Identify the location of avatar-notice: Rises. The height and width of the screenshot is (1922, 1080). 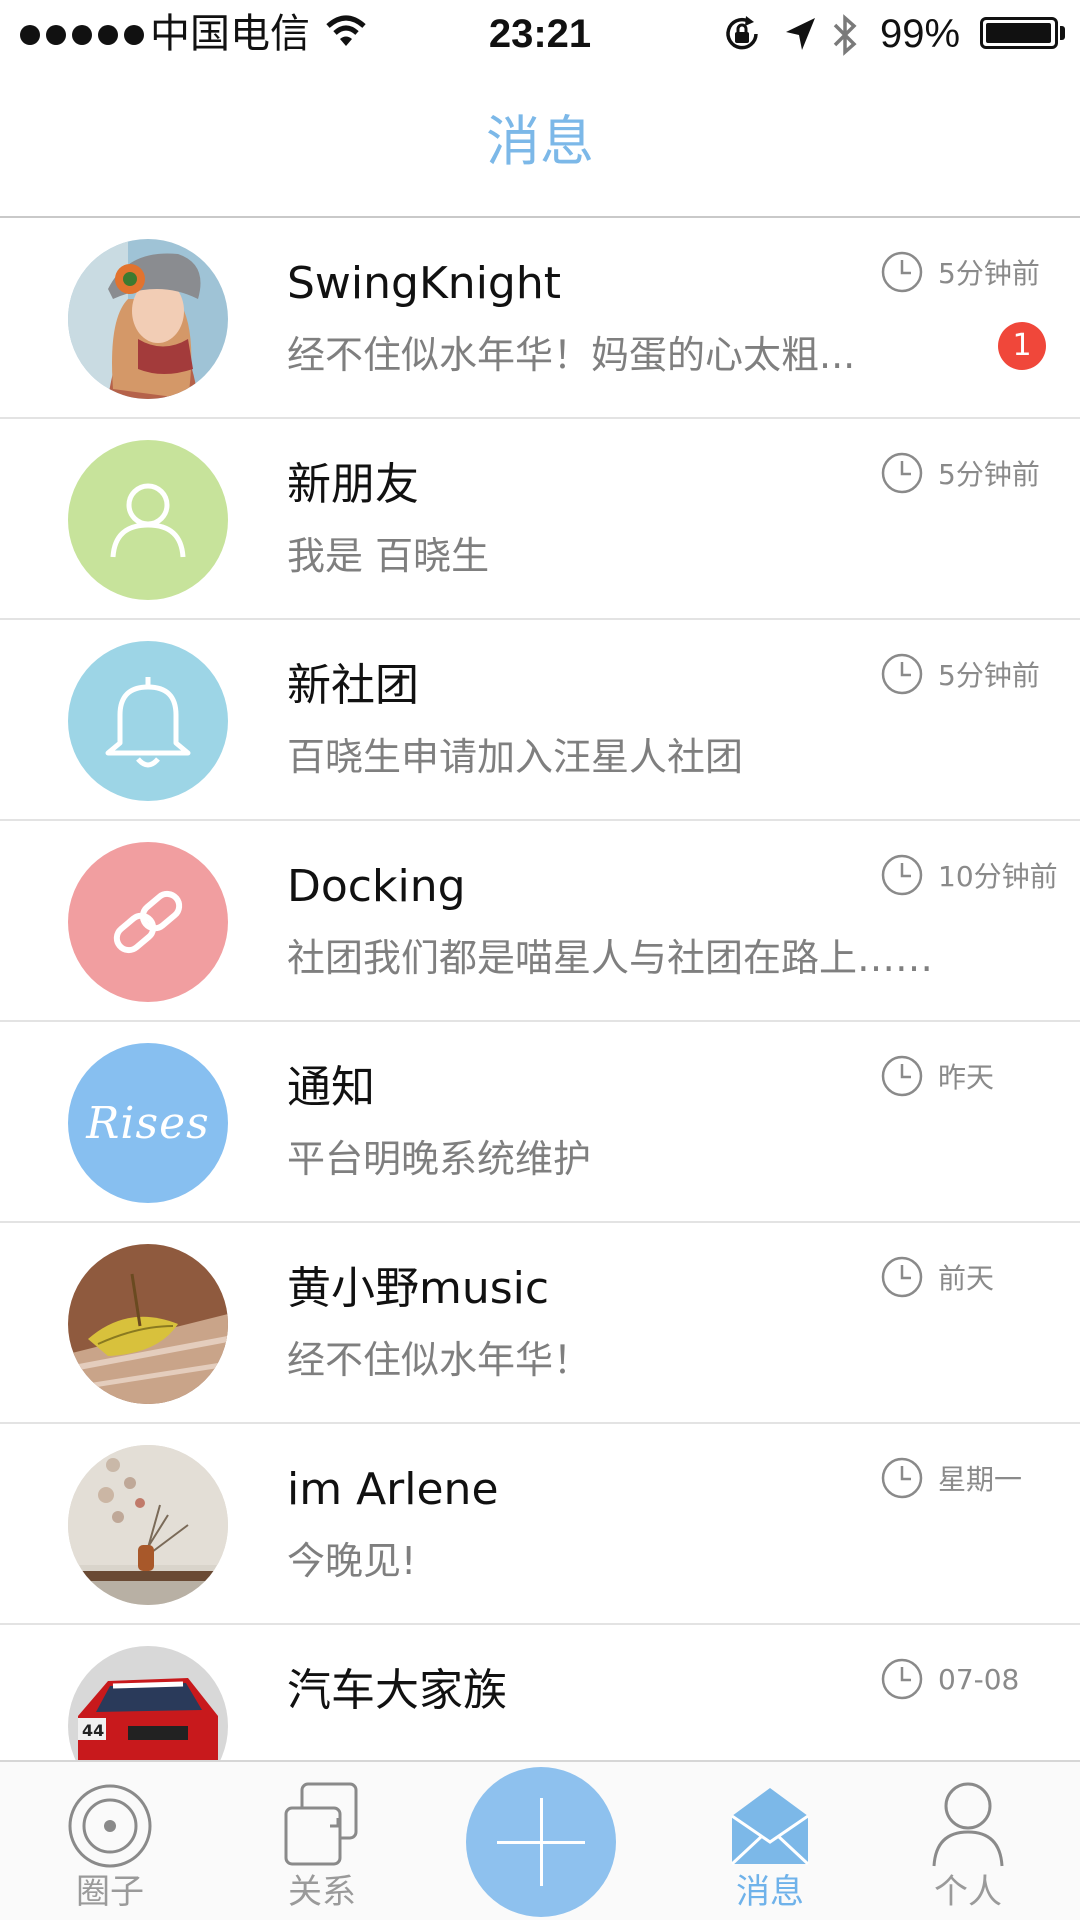
(148, 1123).